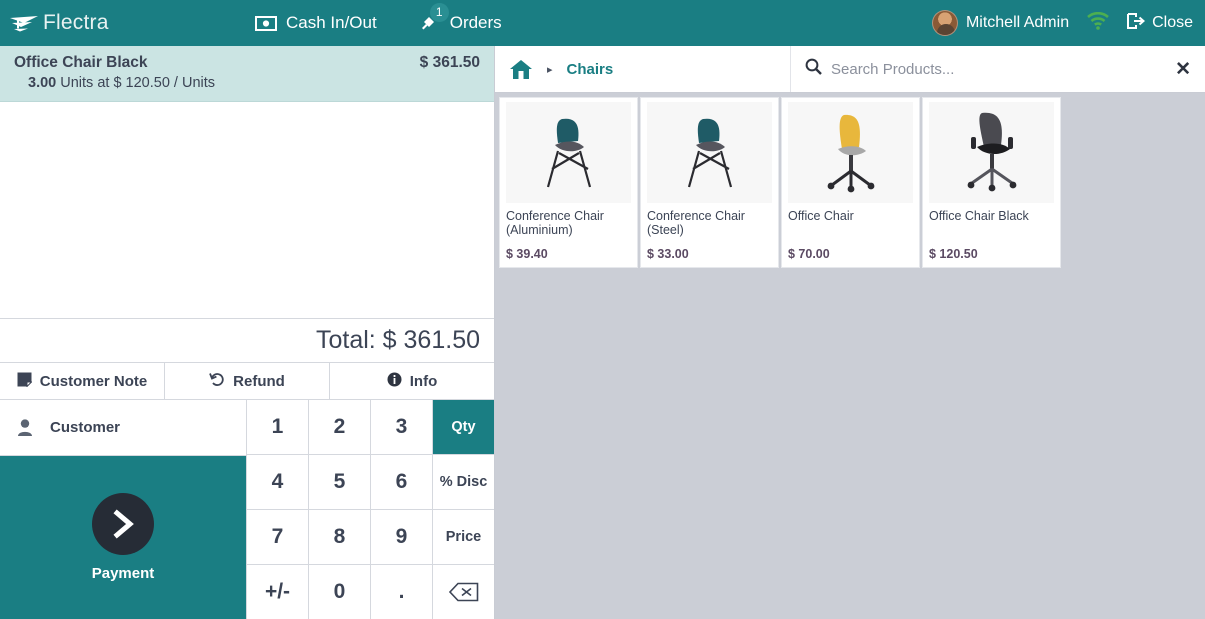 The height and width of the screenshot is (619, 1205). I want to click on product-image-office-chair-black, so click(991, 152).